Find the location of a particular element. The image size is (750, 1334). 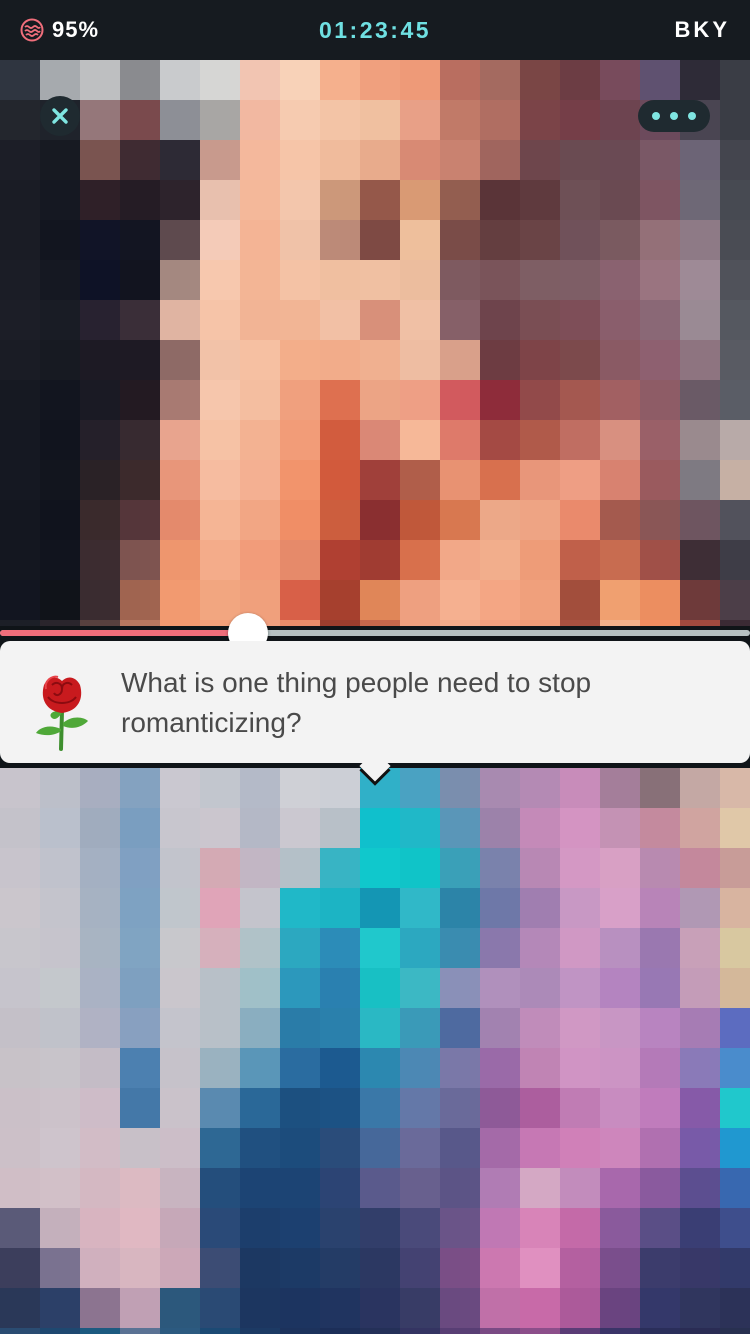

close-button is located at coordinates (60, 116).